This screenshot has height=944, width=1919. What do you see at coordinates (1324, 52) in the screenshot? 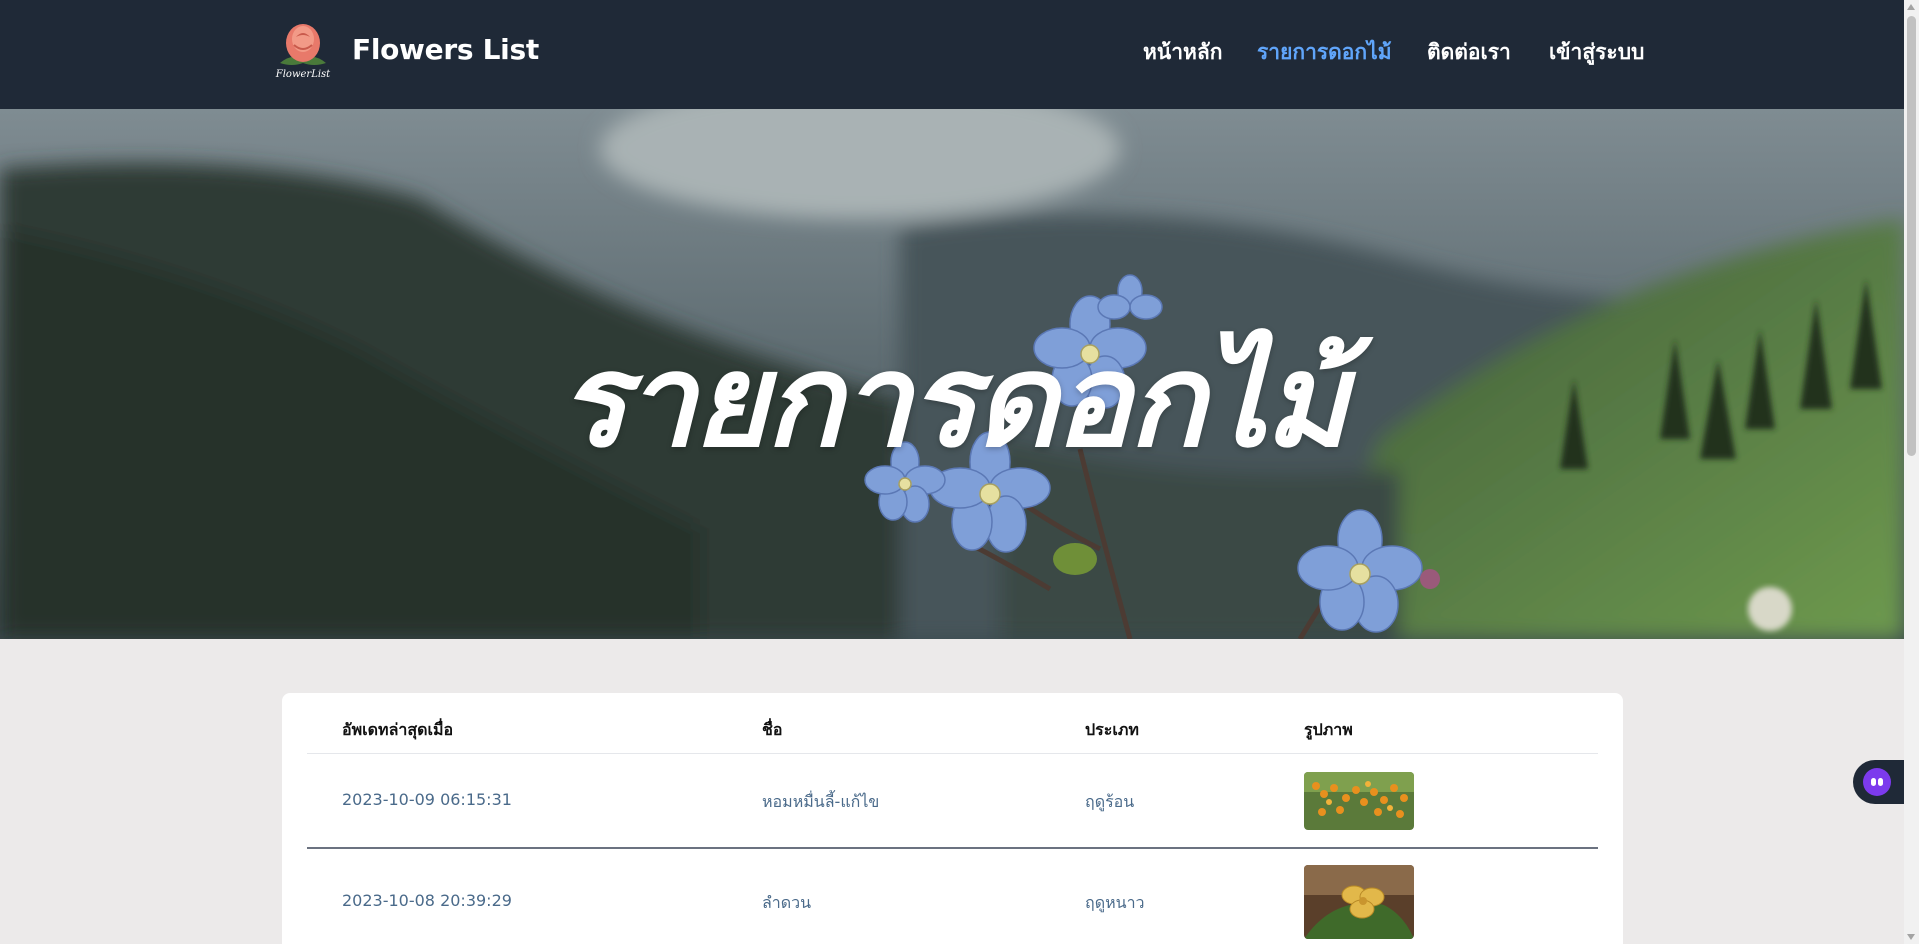
I see `nav-flower-list: รายการดอกไม้` at bounding box center [1324, 52].